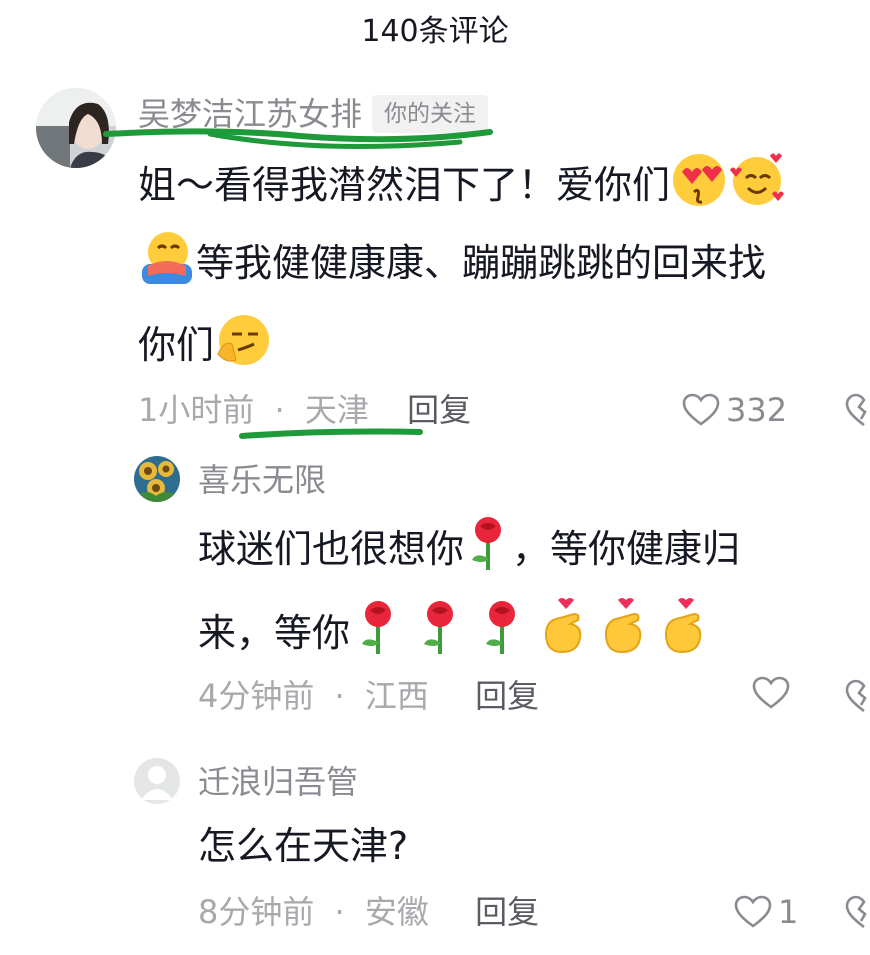 Image resolution: width=870 pixels, height=955 pixels. Describe the element at coordinates (331, 549) in the screenshot. I see `comment-text-line: 球迷们也很想你` at that location.